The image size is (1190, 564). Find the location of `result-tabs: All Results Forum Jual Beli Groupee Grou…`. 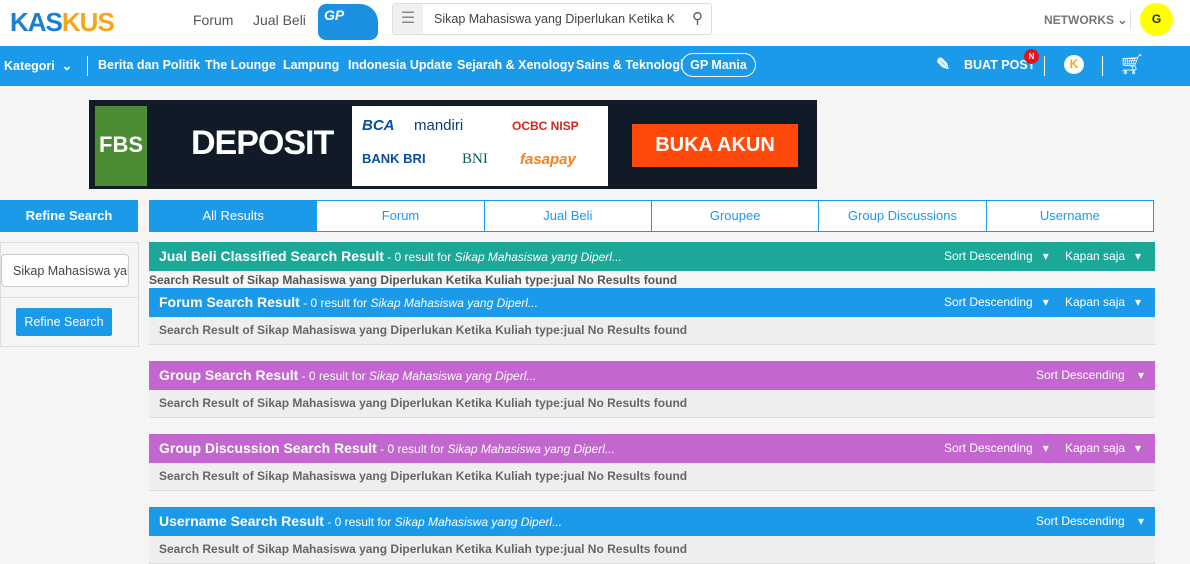

result-tabs: All Results Forum Jual Beli Groupee Grou… is located at coordinates (651, 216).